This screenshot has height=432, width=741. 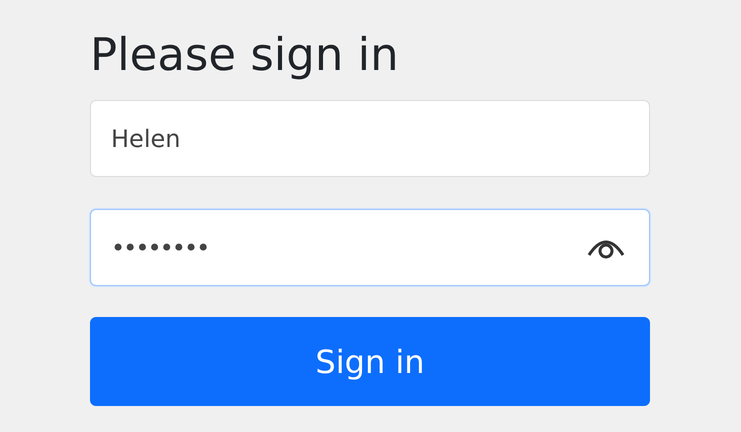 What do you see at coordinates (370, 247) in the screenshot?
I see `password-field: ••••••••` at bounding box center [370, 247].